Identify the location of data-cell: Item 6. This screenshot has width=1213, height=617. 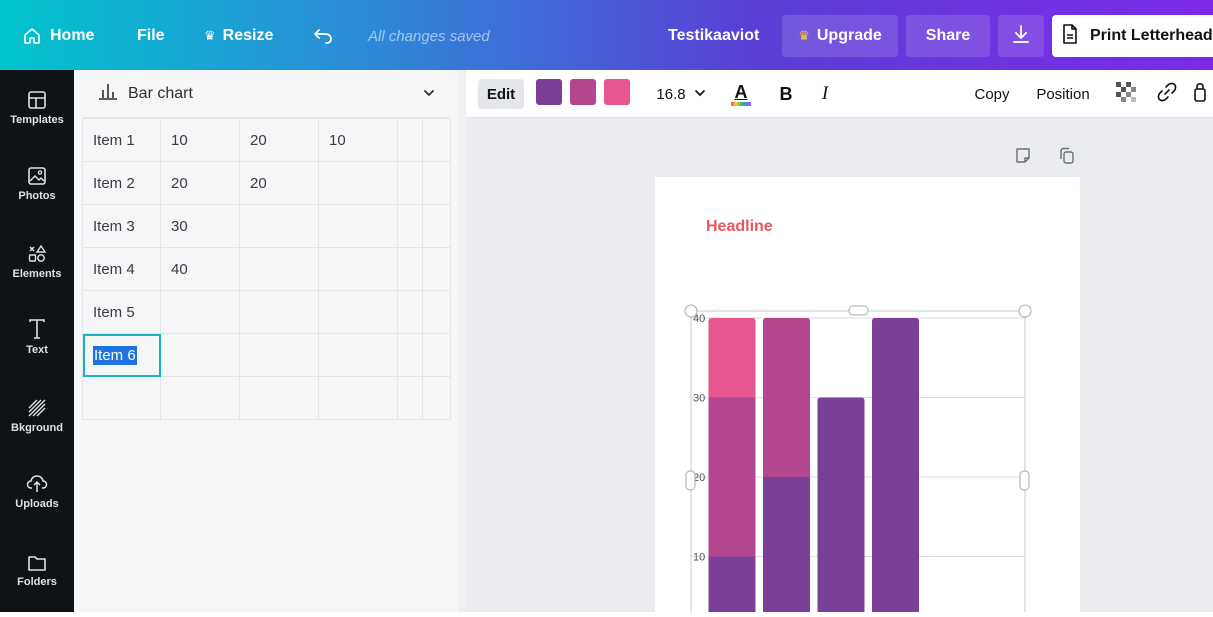
(121, 355).